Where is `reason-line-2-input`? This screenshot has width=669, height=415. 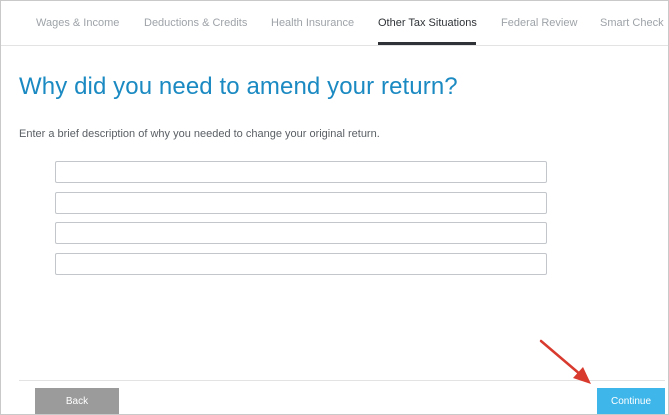
reason-line-2-input is located at coordinates (301, 203).